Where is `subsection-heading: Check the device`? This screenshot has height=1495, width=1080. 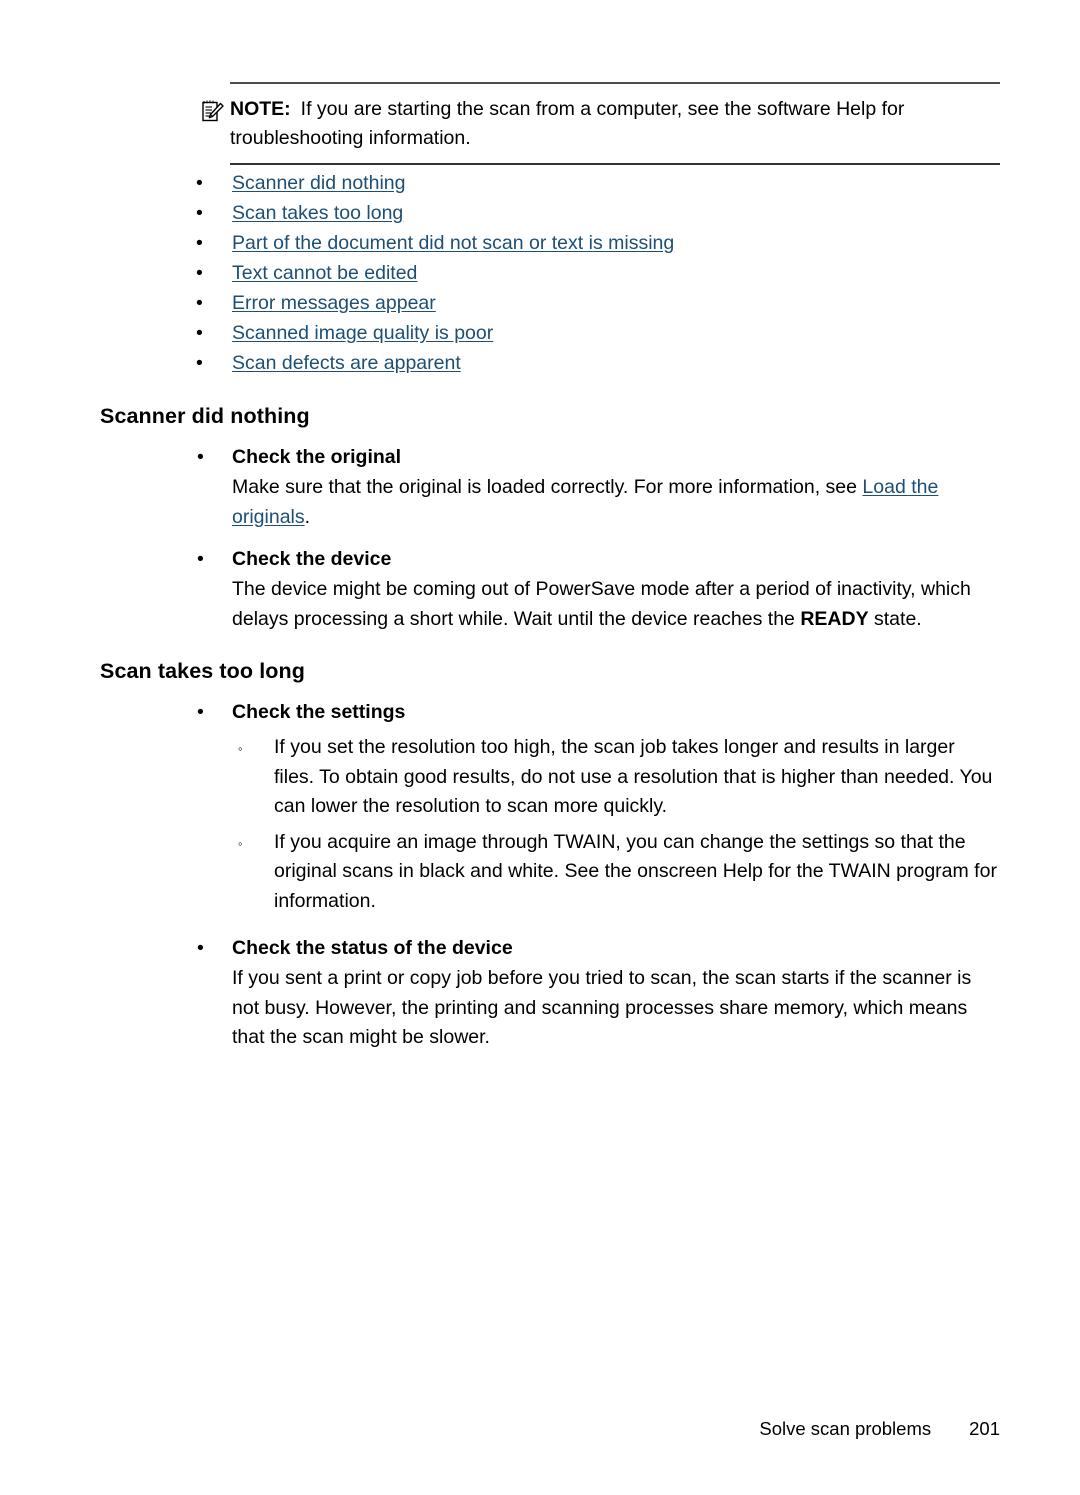
subsection-heading: Check the device is located at coordinates (312, 559).